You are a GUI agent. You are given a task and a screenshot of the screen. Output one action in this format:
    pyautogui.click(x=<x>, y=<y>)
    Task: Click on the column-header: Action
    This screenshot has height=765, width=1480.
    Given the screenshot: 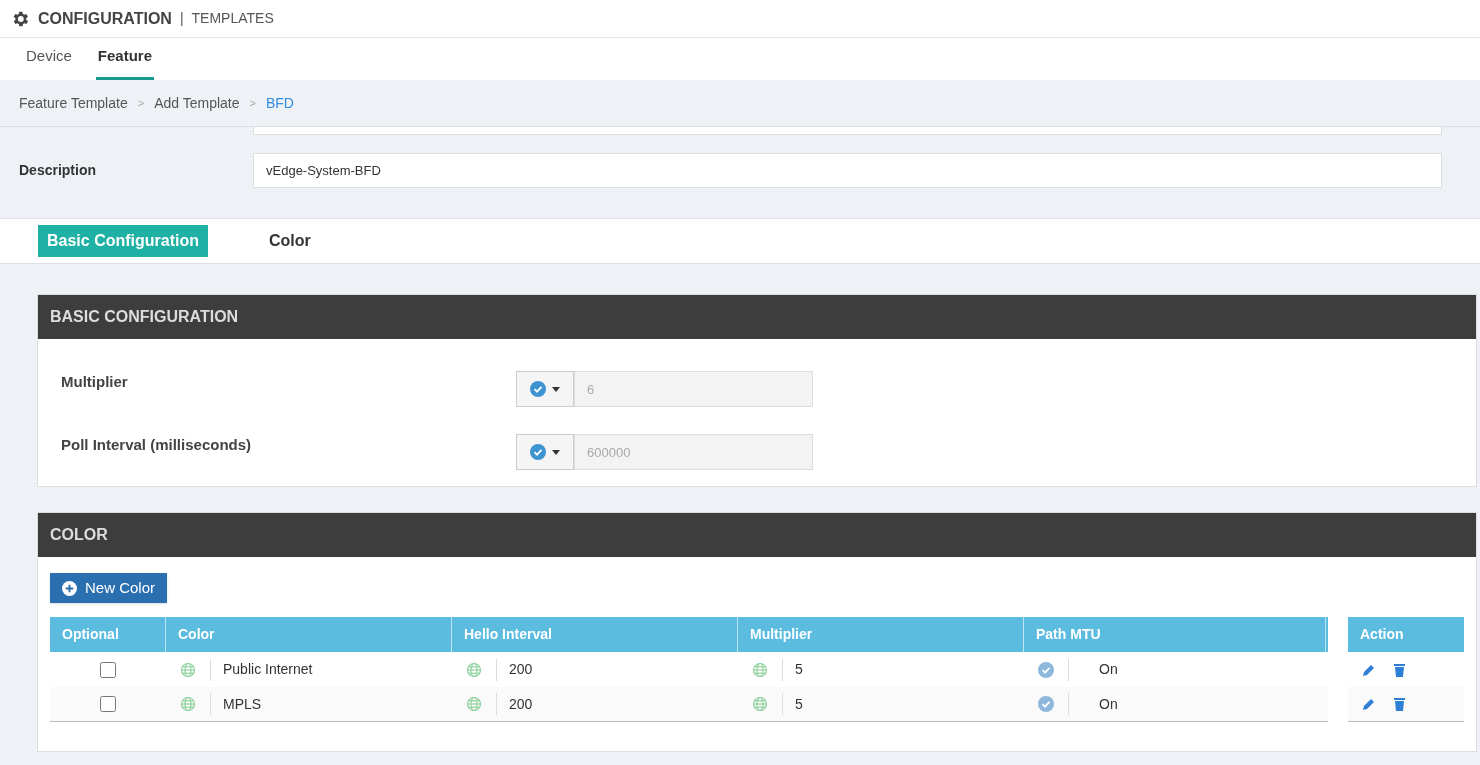 What is the action you would take?
    pyautogui.click(x=1406, y=634)
    